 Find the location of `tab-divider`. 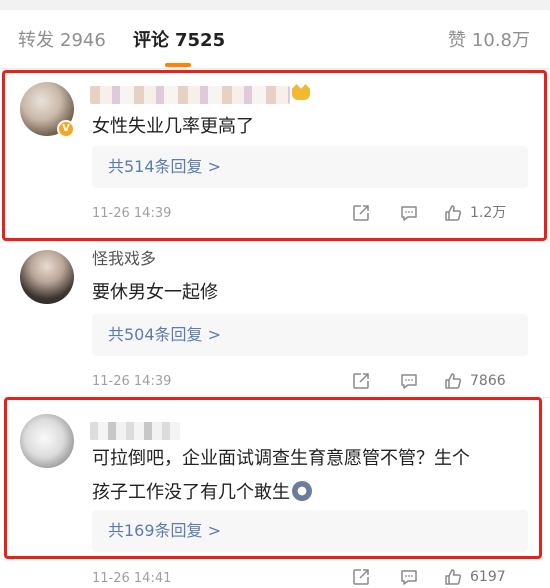

tab-divider is located at coordinates (275, 68).